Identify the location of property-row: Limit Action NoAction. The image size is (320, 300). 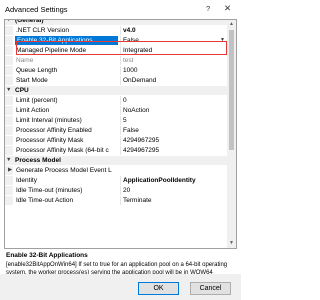
(116, 110).